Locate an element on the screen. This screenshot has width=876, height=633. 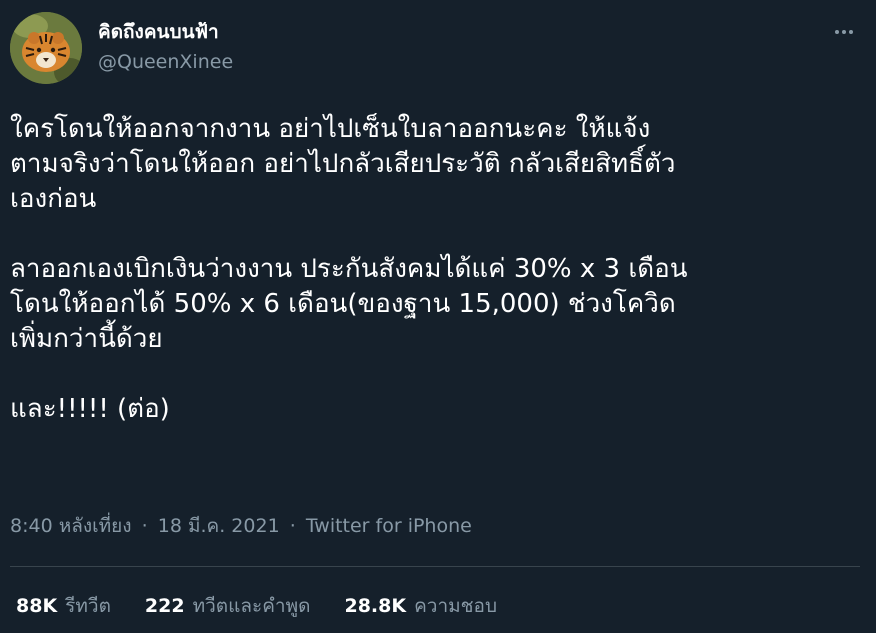
likes-label: ความชอบ is located at coordinates (456, 606).